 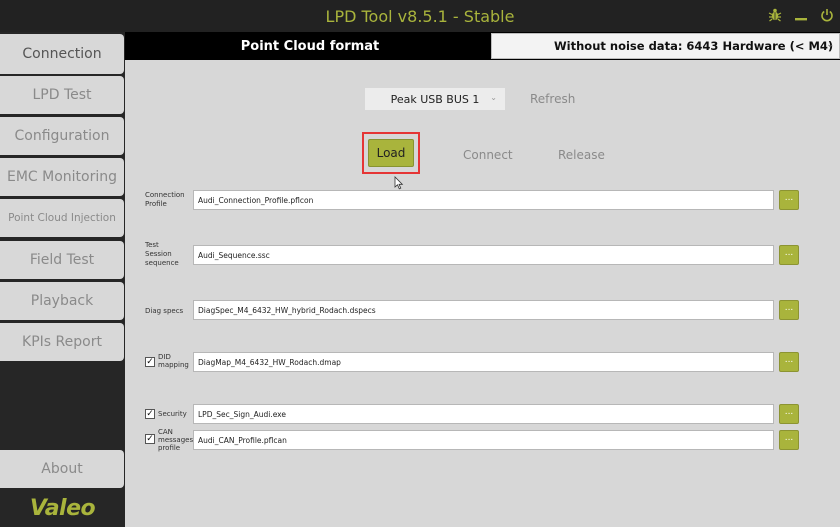 What do you see at coordinates (62, 218) in the screenshot?
I see `sidebar-item-point-cloud-injection: Point Cloud Injection` at bounding box center [62, 218].